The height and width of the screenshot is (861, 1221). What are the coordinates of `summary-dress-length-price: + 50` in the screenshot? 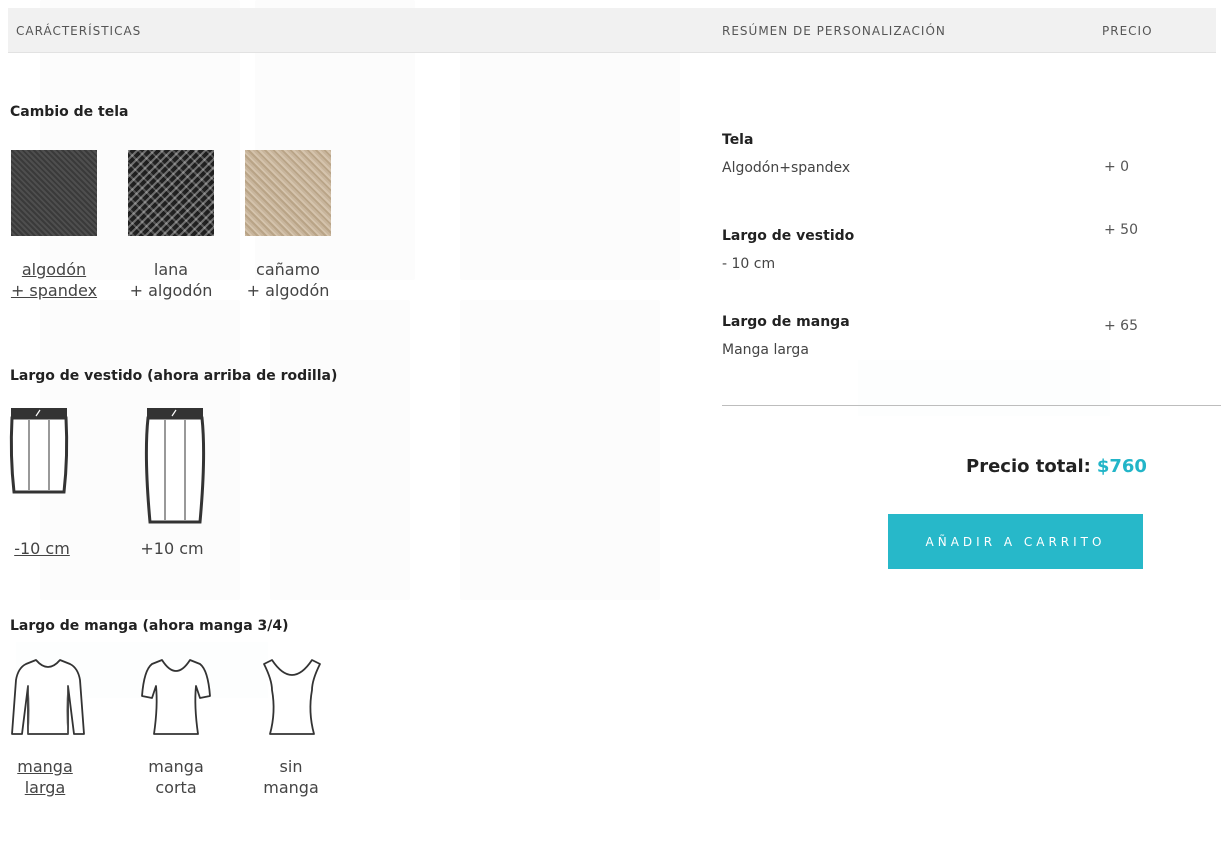 It's located at (1121, 230).